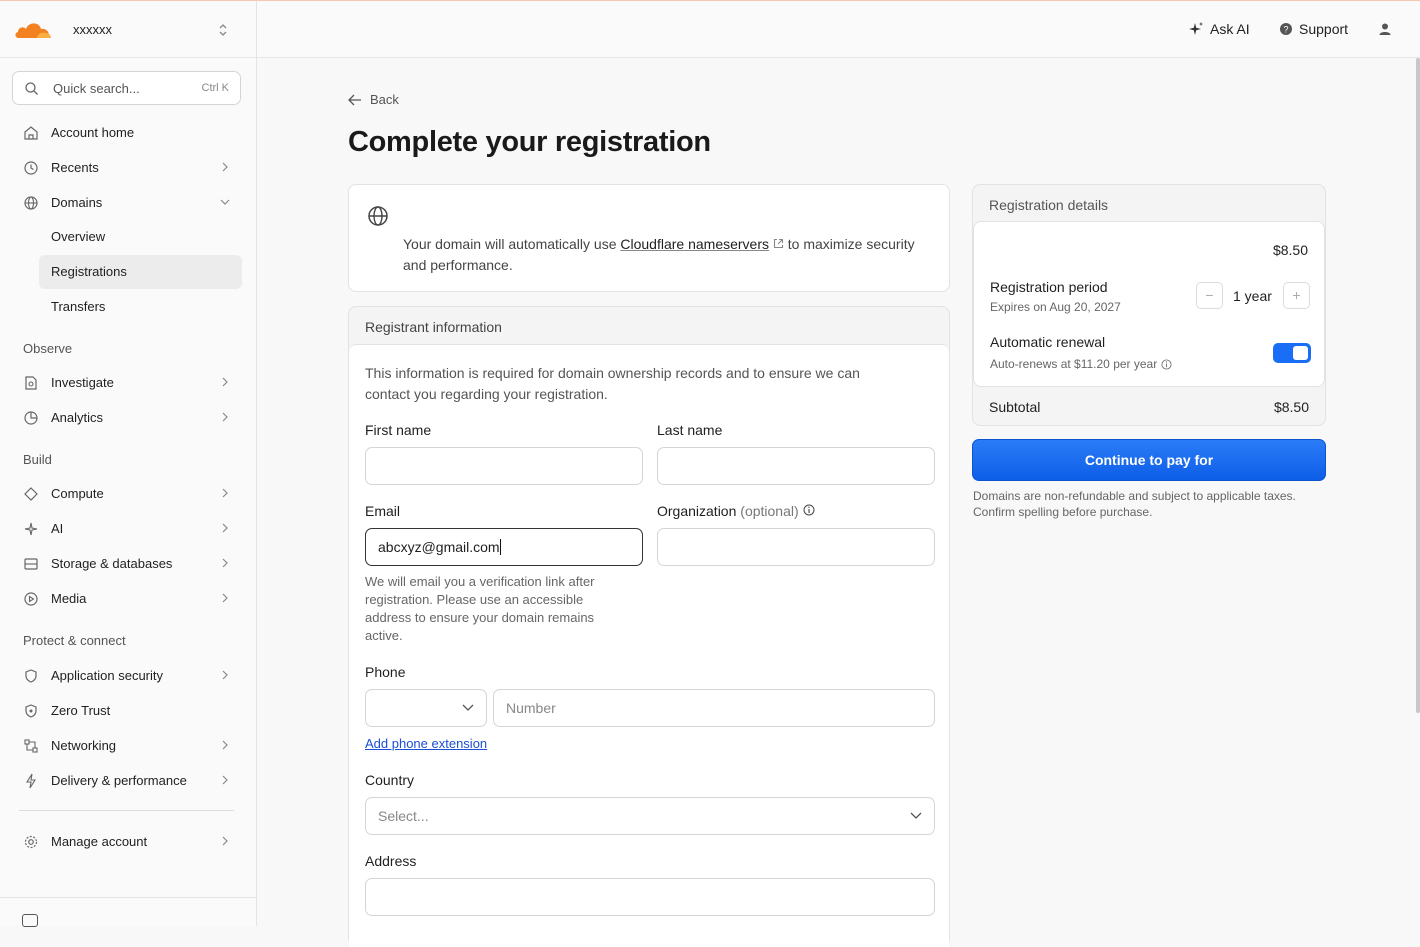  Describe the element at coordinates (31, 383) in the screenshot. I see `document-search-icon` at that location.